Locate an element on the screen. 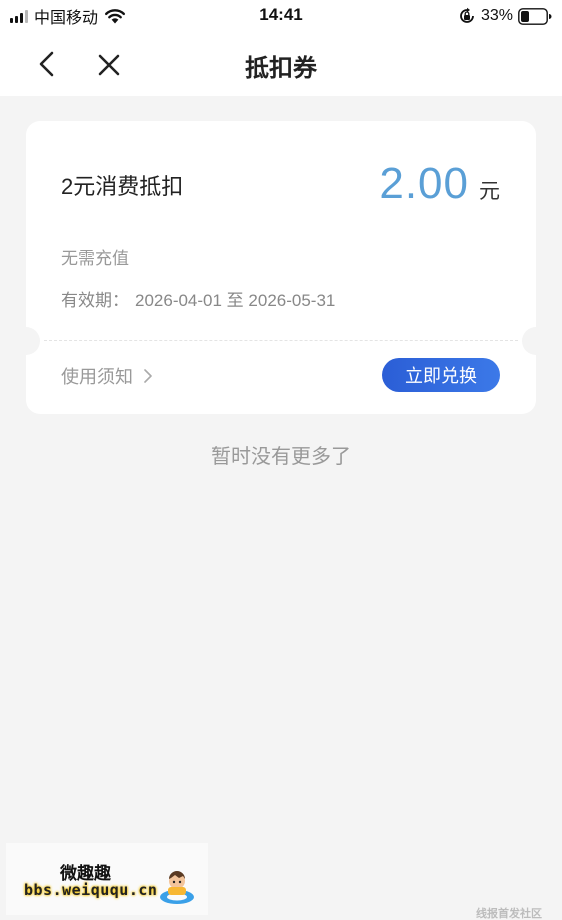 The image size is (562, 920). coupon-description: 无需充值 is located at coordinates (95, 258).